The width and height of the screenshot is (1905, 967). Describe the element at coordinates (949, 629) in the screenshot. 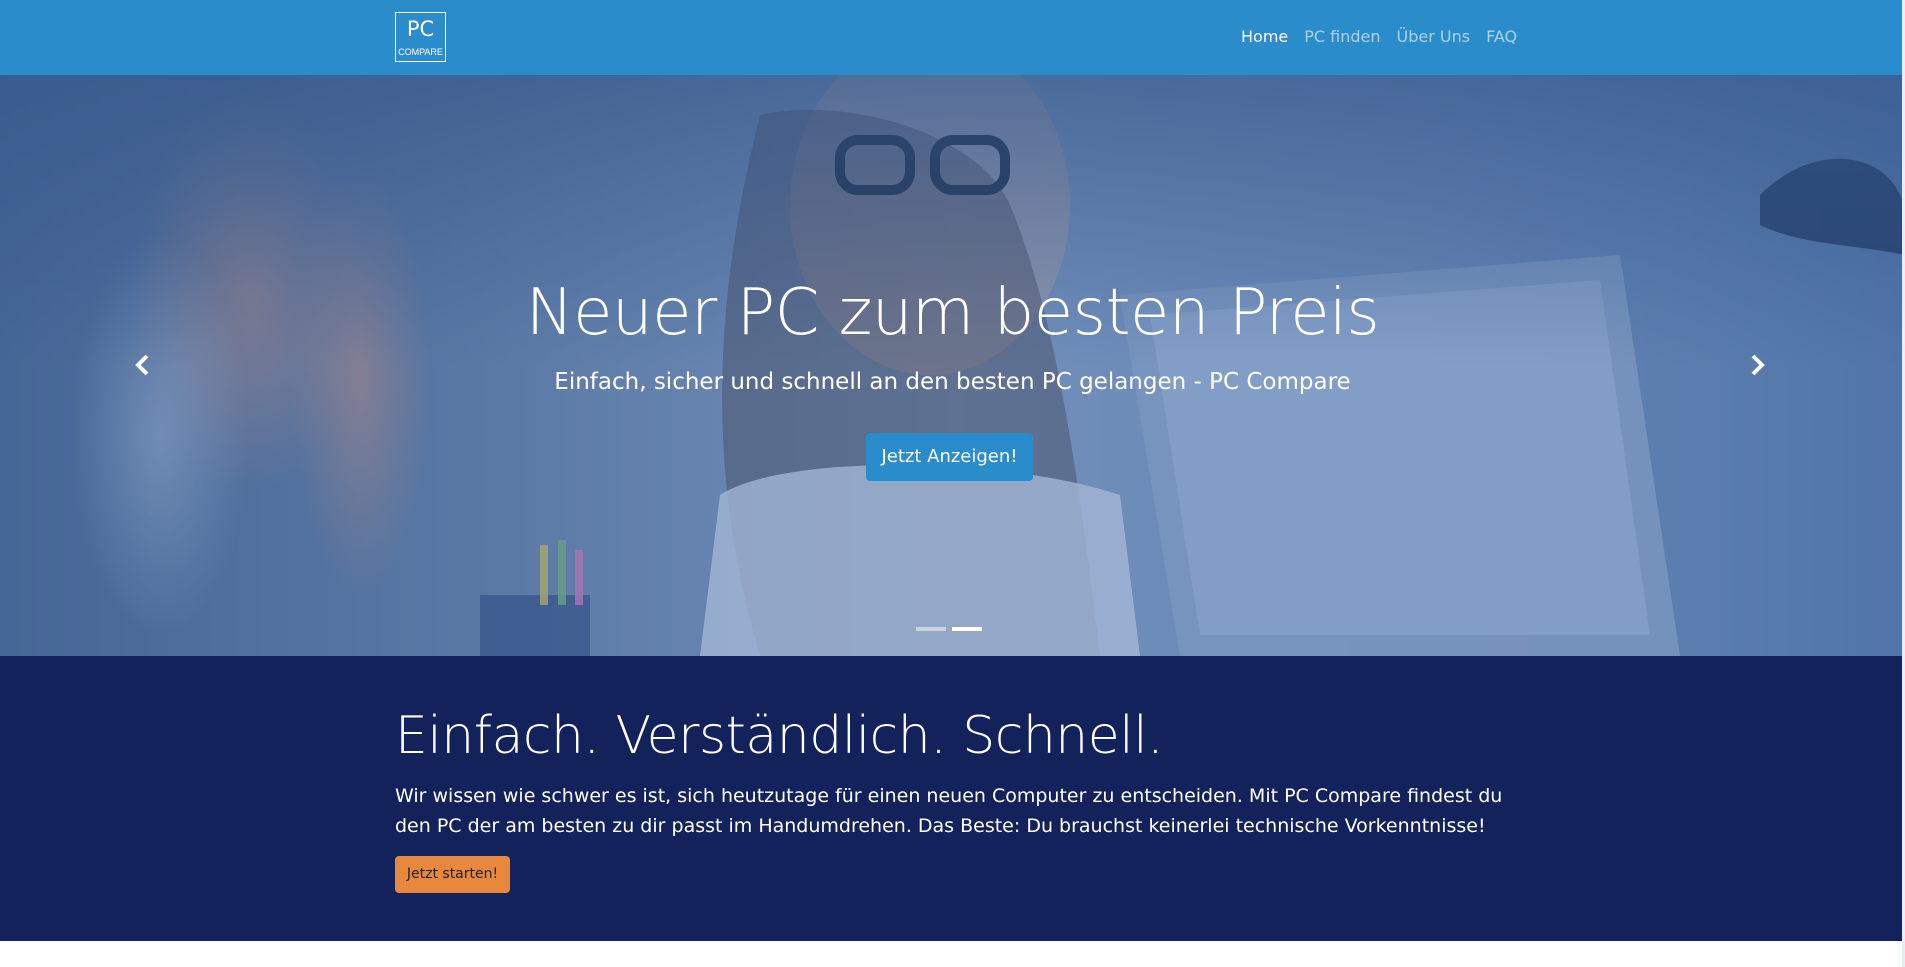

I see `carousel-indicators` at that location.